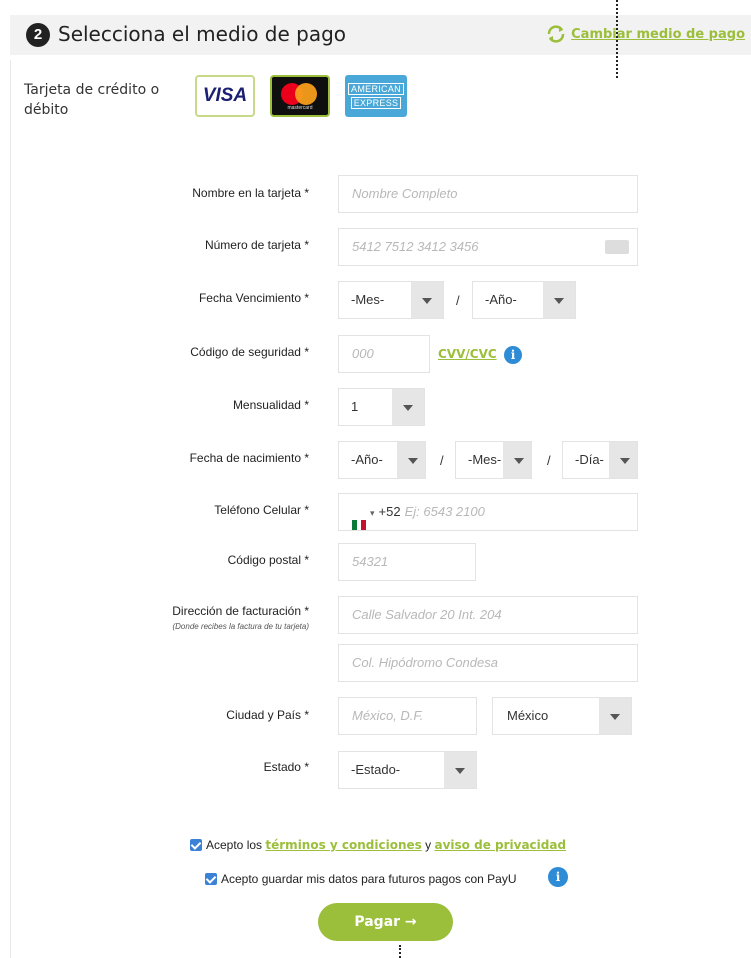 The height and width of the screenshot is (958, 751). I want to click on postal-code-input: 54321, so click(407, 562).